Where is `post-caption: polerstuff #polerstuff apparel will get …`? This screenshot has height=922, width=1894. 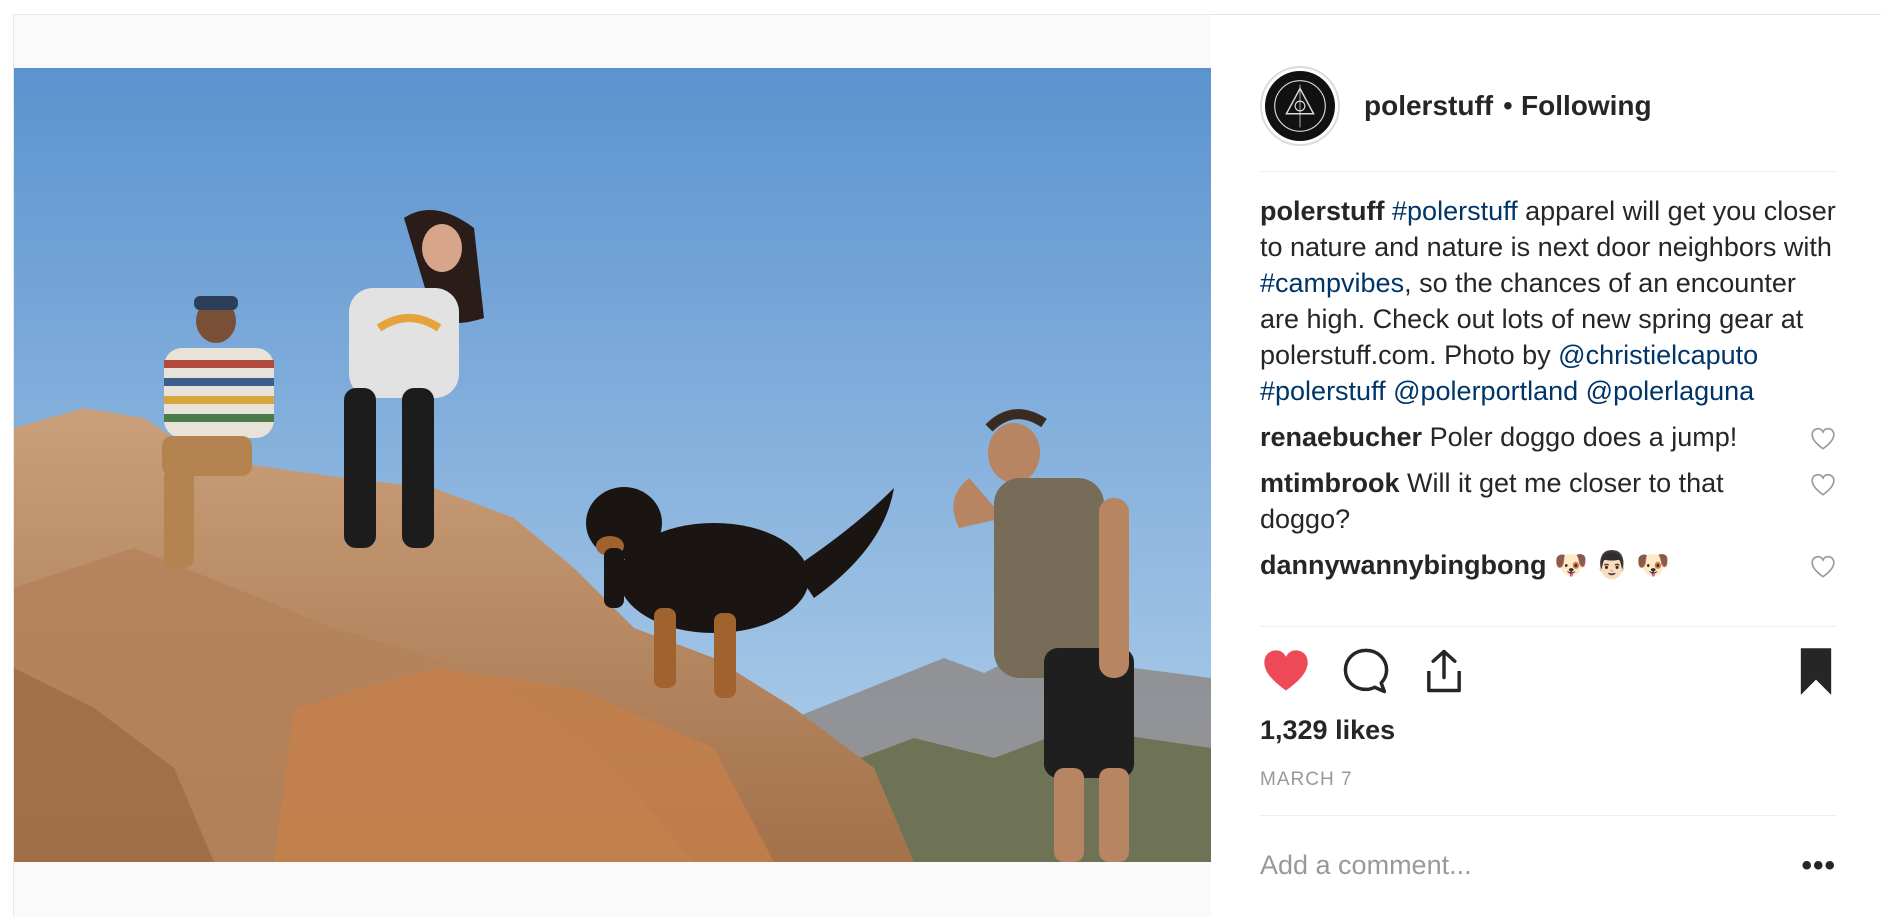 post-caption: polerstuff #polerstuff apparel will get … is located at coordinates (1548, 301).